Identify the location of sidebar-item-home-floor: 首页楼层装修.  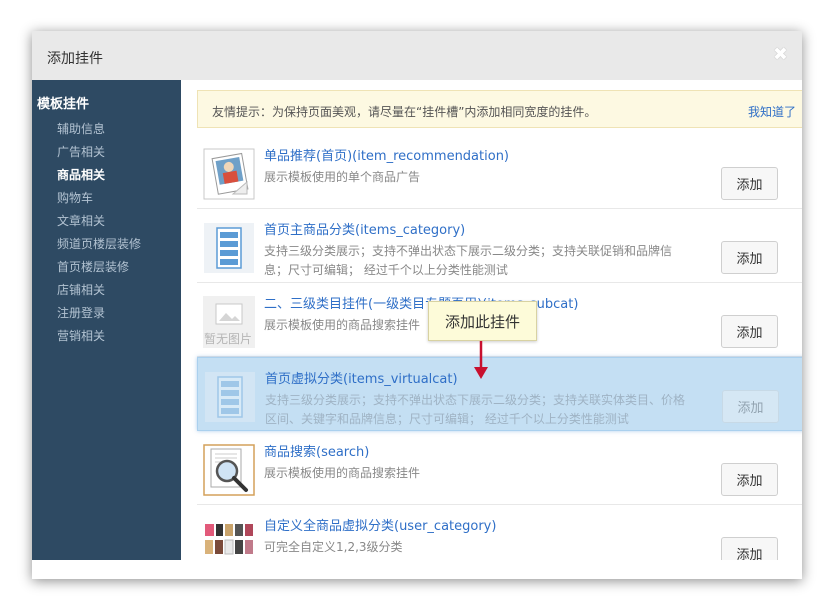
(99, 269).